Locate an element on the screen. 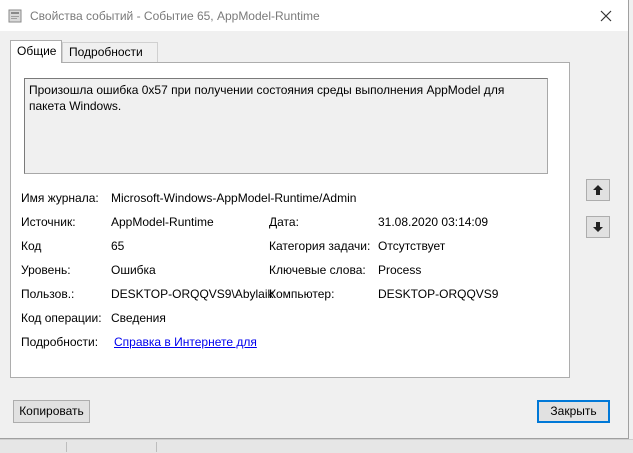  log-name-value: Microsoft-Windows-AppModel-Runtime/Admin is located at coordinates (233, 198).